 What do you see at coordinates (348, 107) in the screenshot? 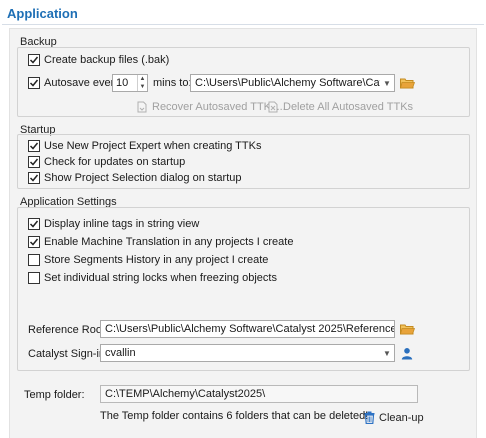
I see `delete-autosaved-label: Delete All Autosaved TTKs` at bounding box center [348, 107].